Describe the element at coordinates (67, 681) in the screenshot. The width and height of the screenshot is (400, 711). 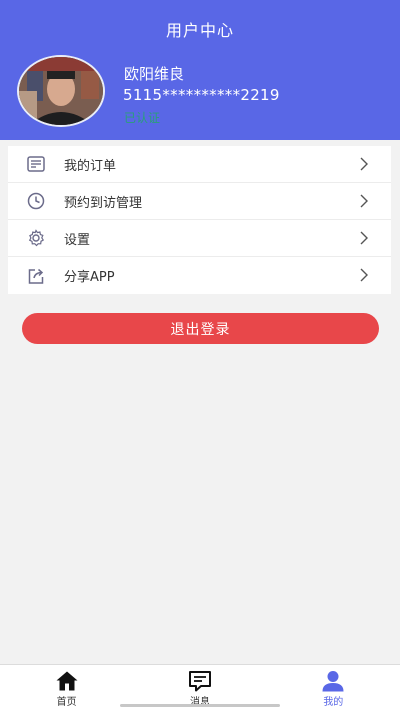
I see `home-icon` at that location.